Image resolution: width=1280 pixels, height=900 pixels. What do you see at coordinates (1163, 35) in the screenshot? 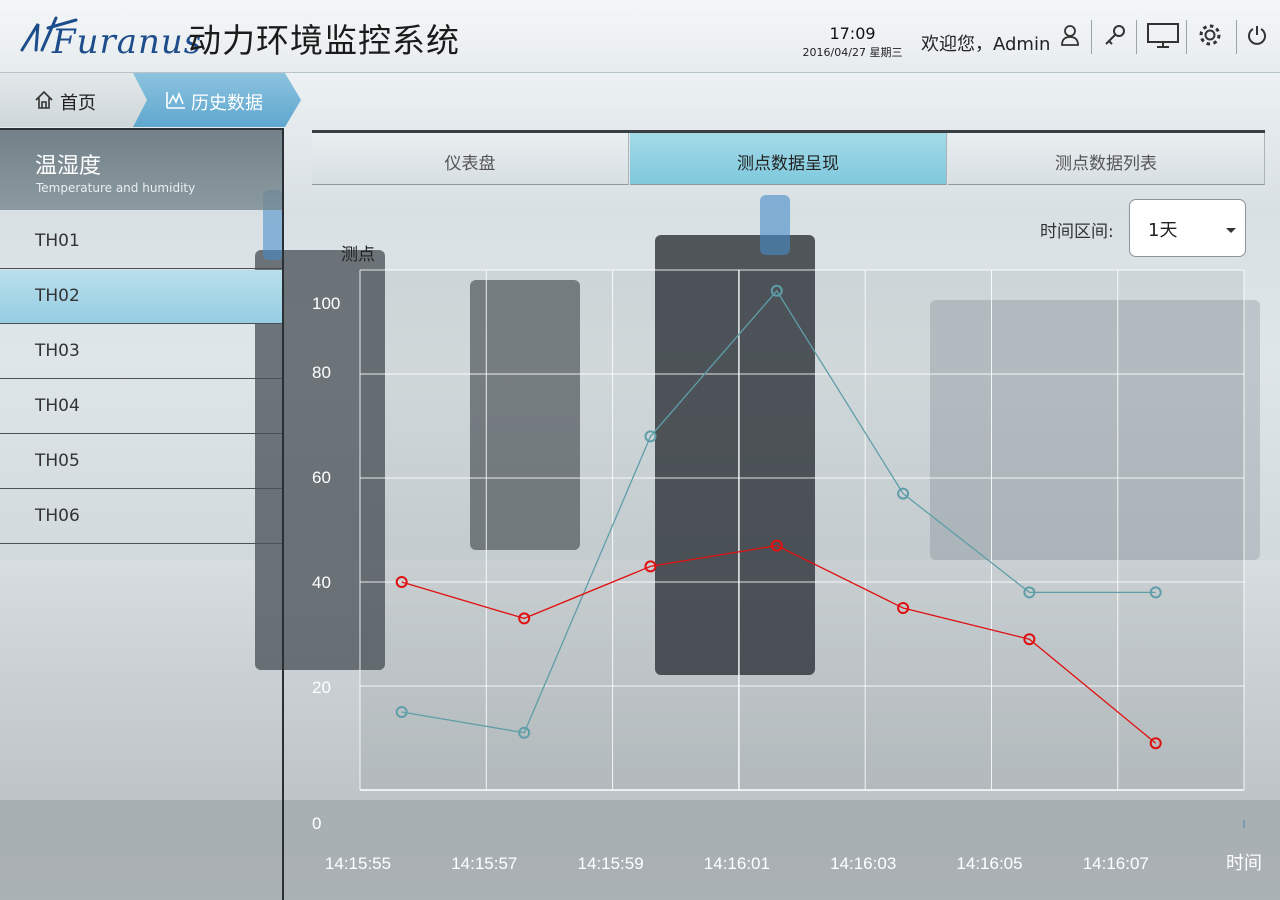
I see `monitor-icon` at bounding box center [1163, 35].